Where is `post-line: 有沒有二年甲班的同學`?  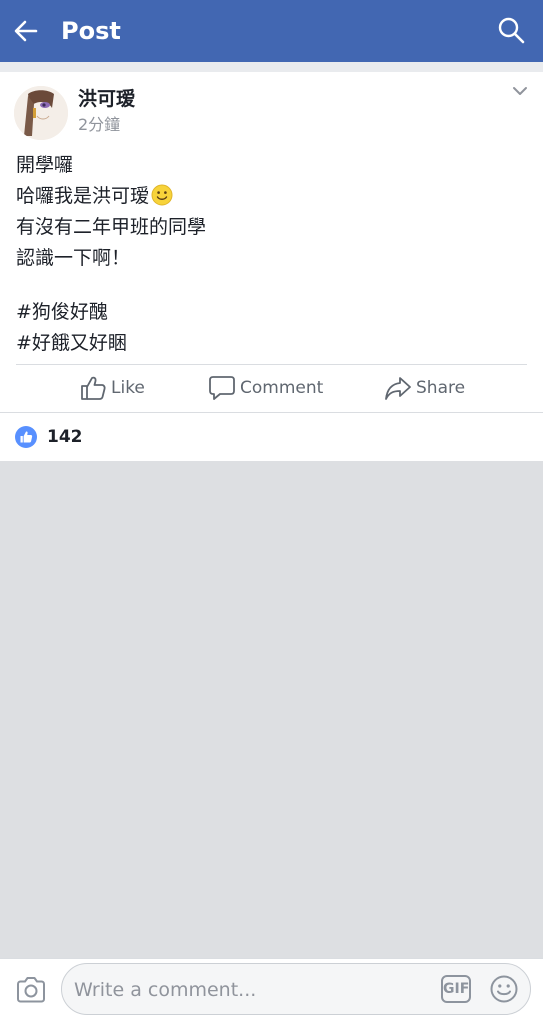 post-line: 有沒有二年甲班的同學 is located at coordinates (111, 227).